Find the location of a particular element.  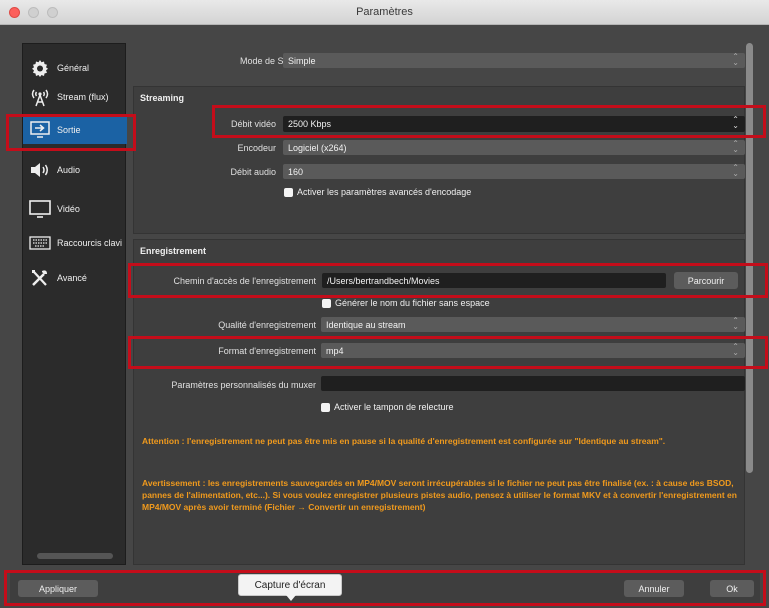

recording-format-label: Format d'enregistrement is located at coordinates (267, 351).